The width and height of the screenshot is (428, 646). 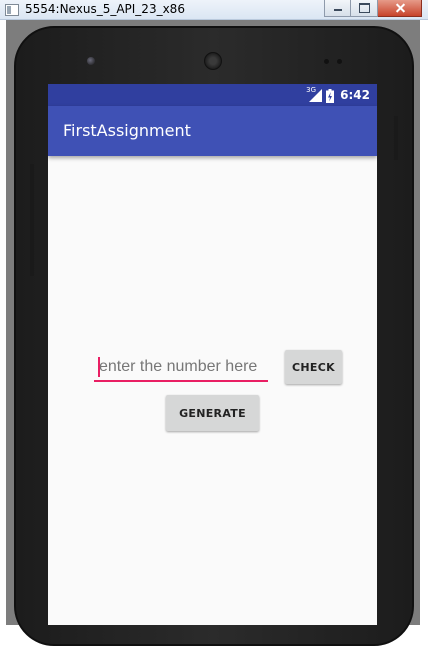 I want to click on battery-icon, so click(x=330, y=95).